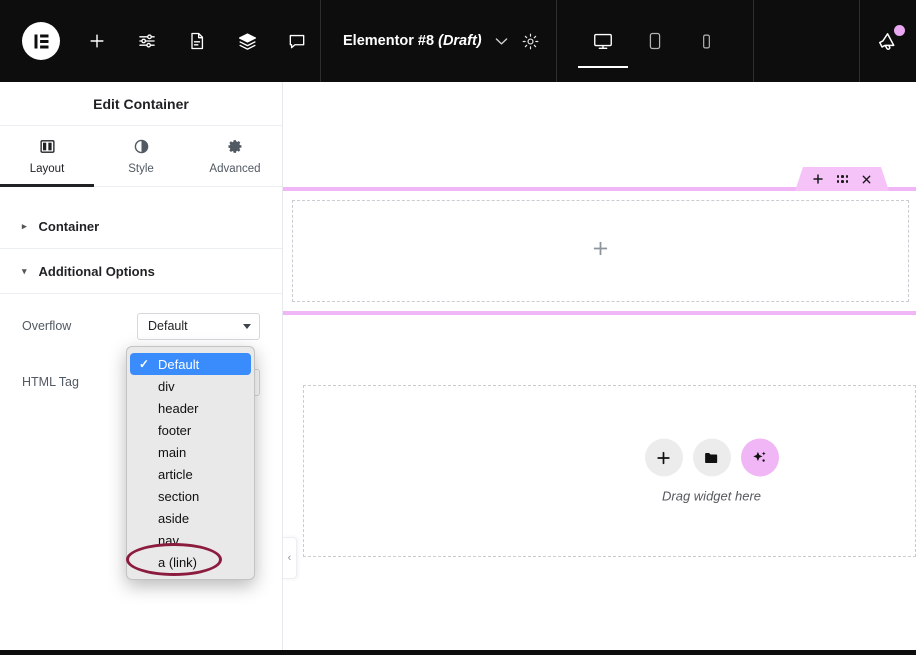 This screenshot has width=916, height=655. Describe the element at coordinates (711, 496) in the screenshot. I see `drag-widget-label: Drag widget here` at that location.